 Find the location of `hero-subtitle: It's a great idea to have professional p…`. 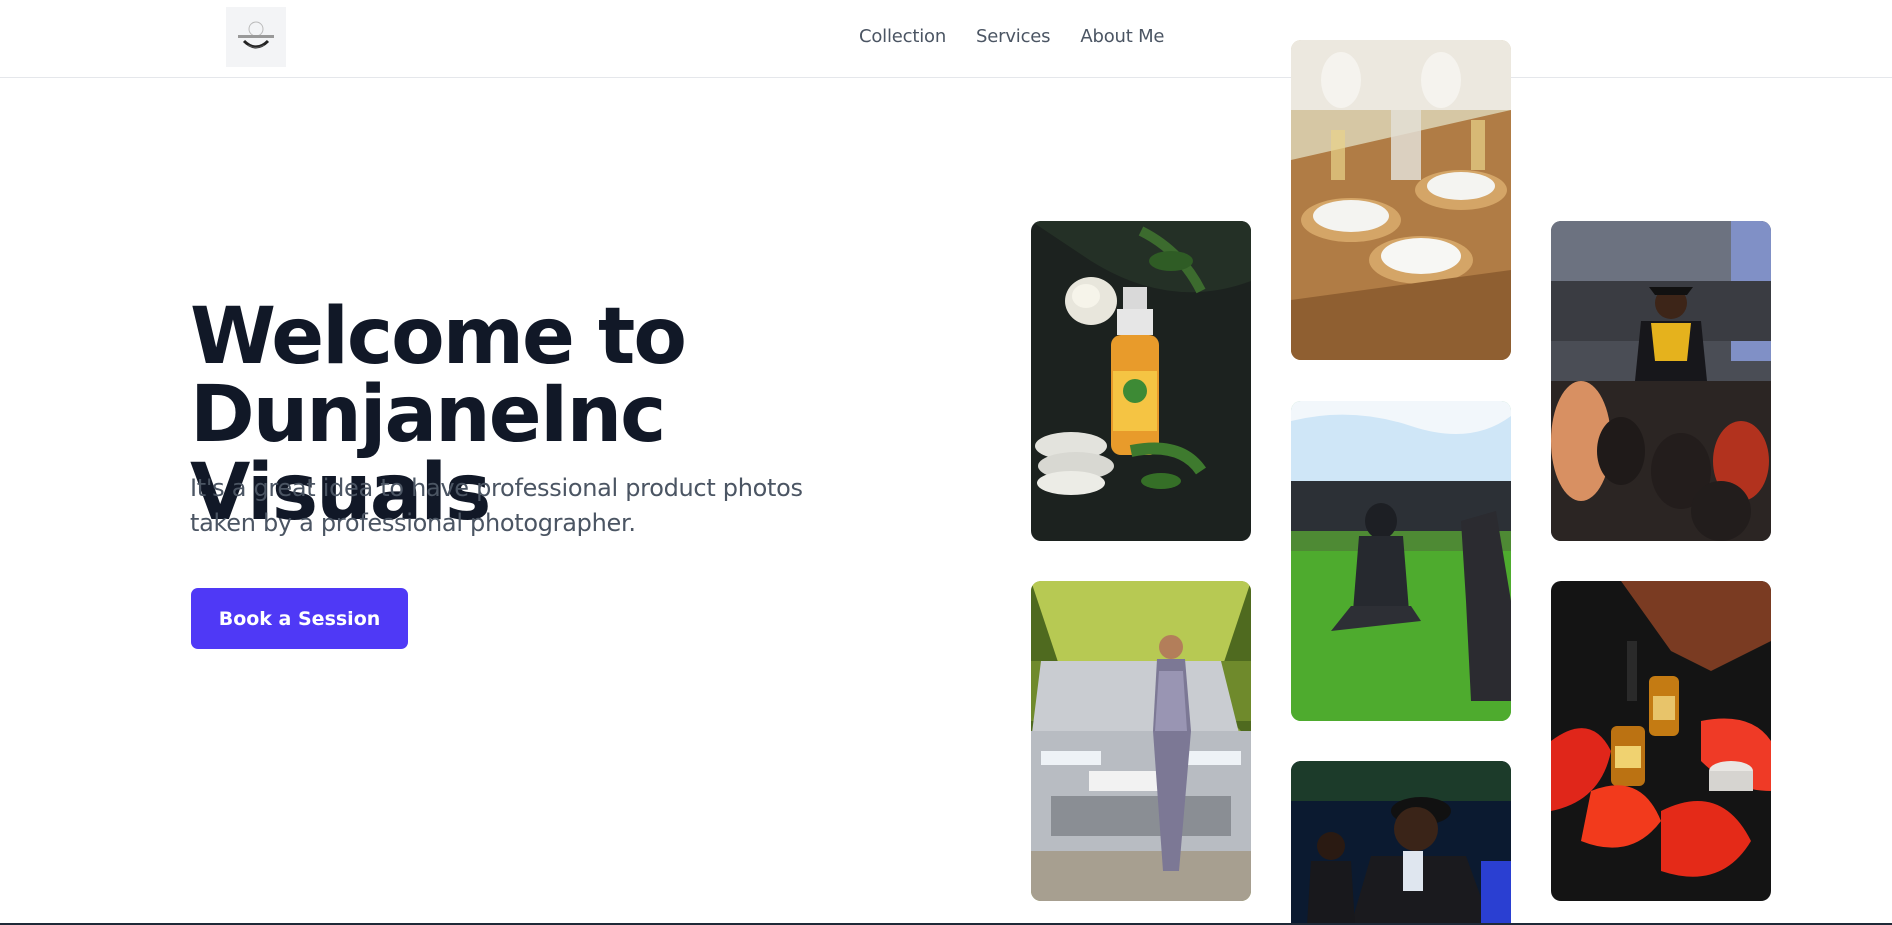

hero-subtitle: It's a great idea to have professional p… is located at coordinates (496, 505).